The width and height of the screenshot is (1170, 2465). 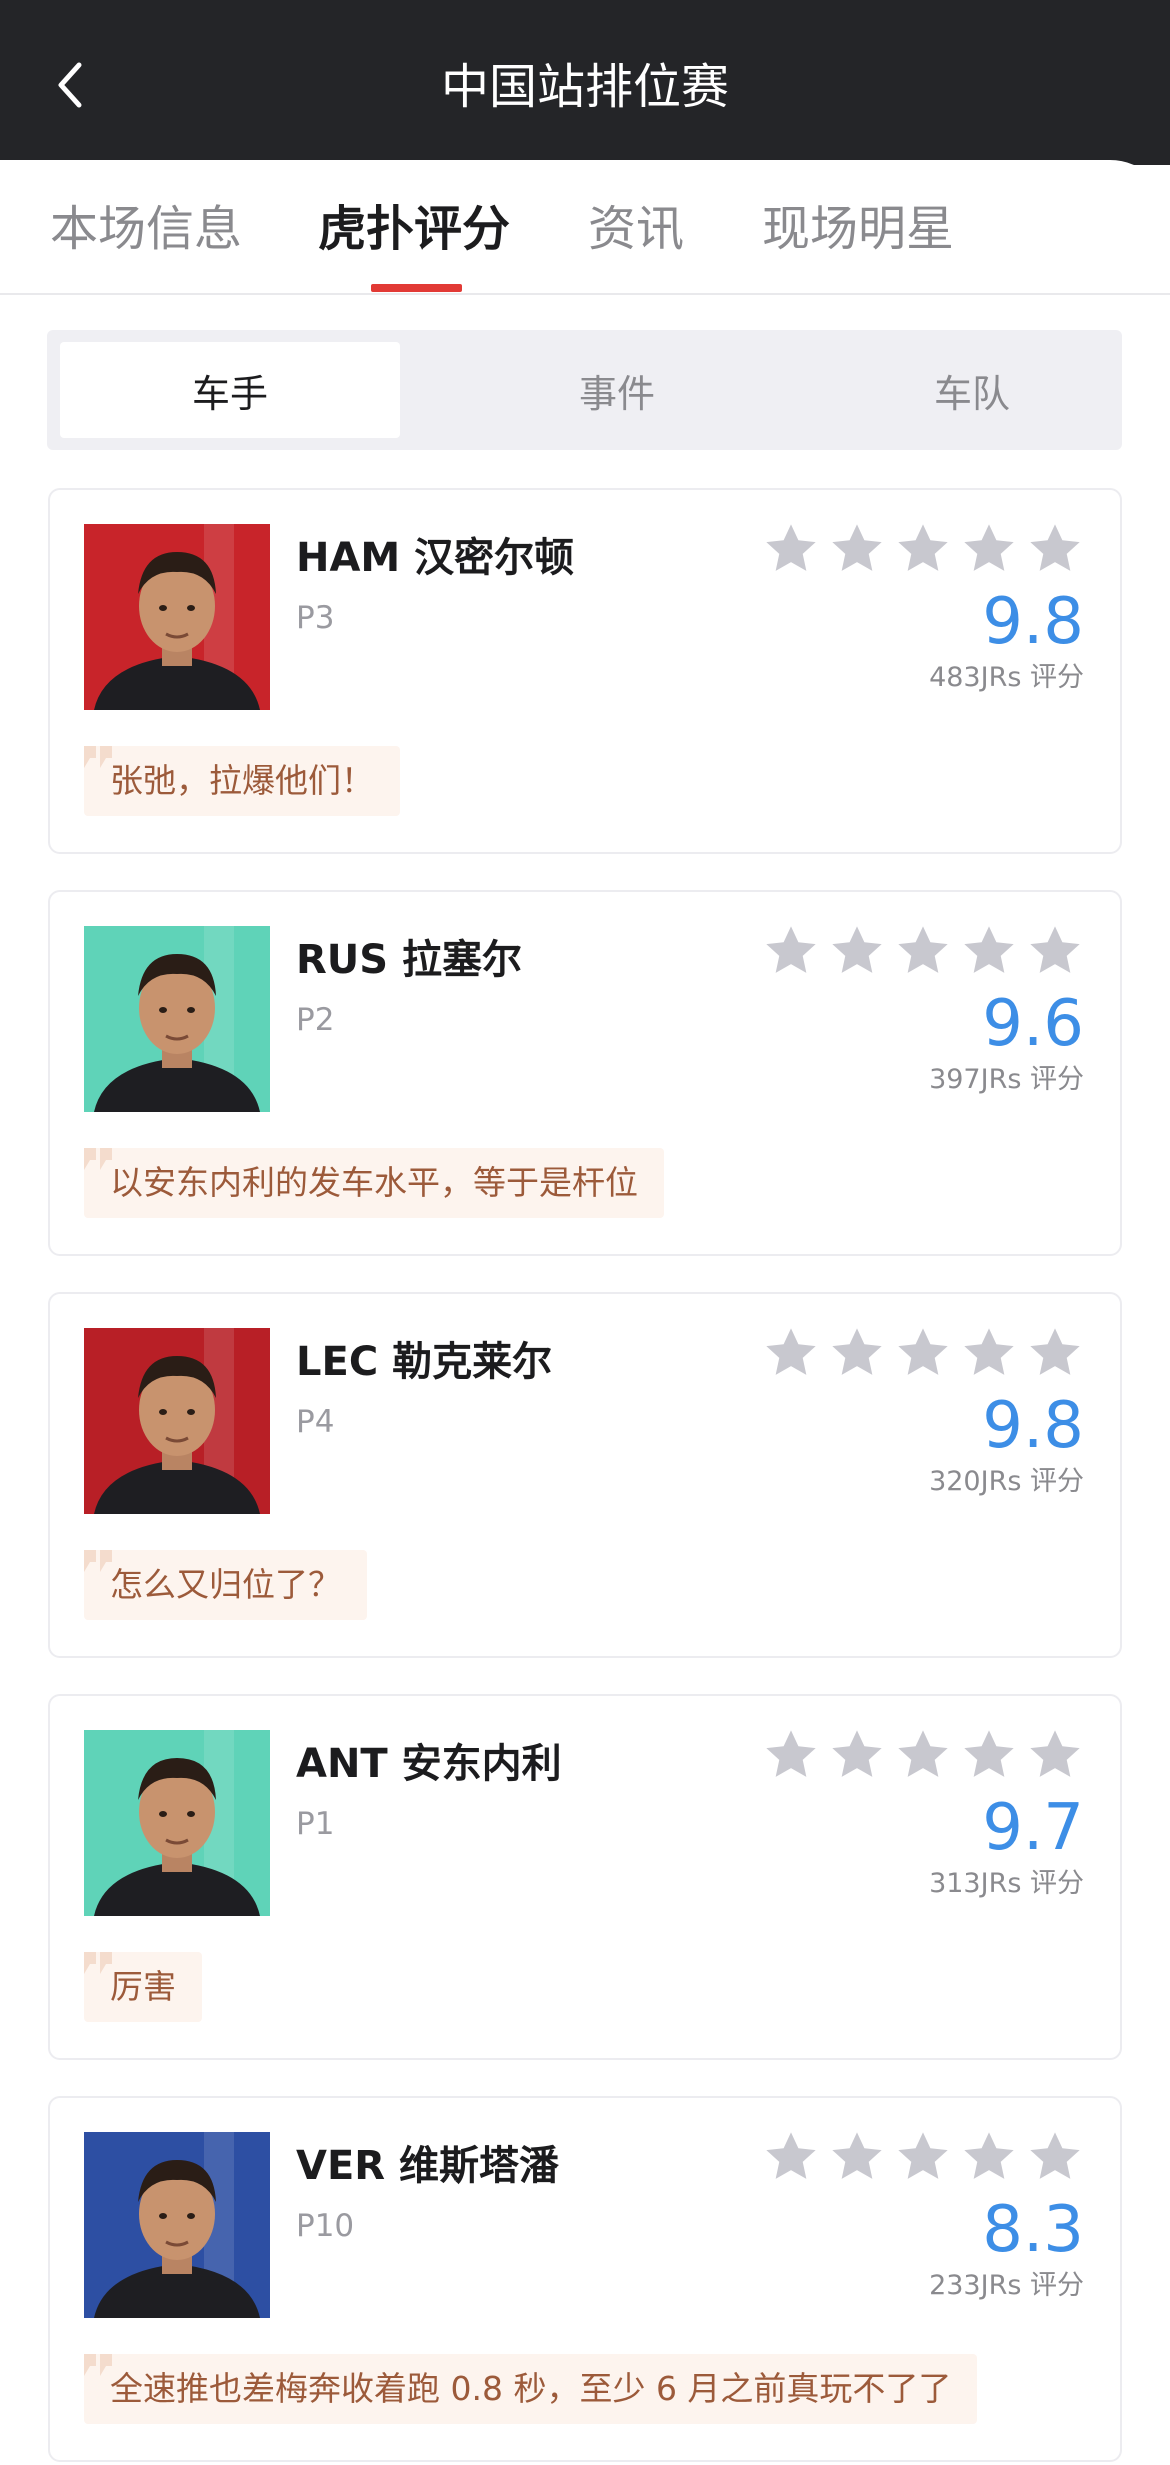 I want to click on rating-count: 313JRs 评分, so click(x=1006, y=1883).